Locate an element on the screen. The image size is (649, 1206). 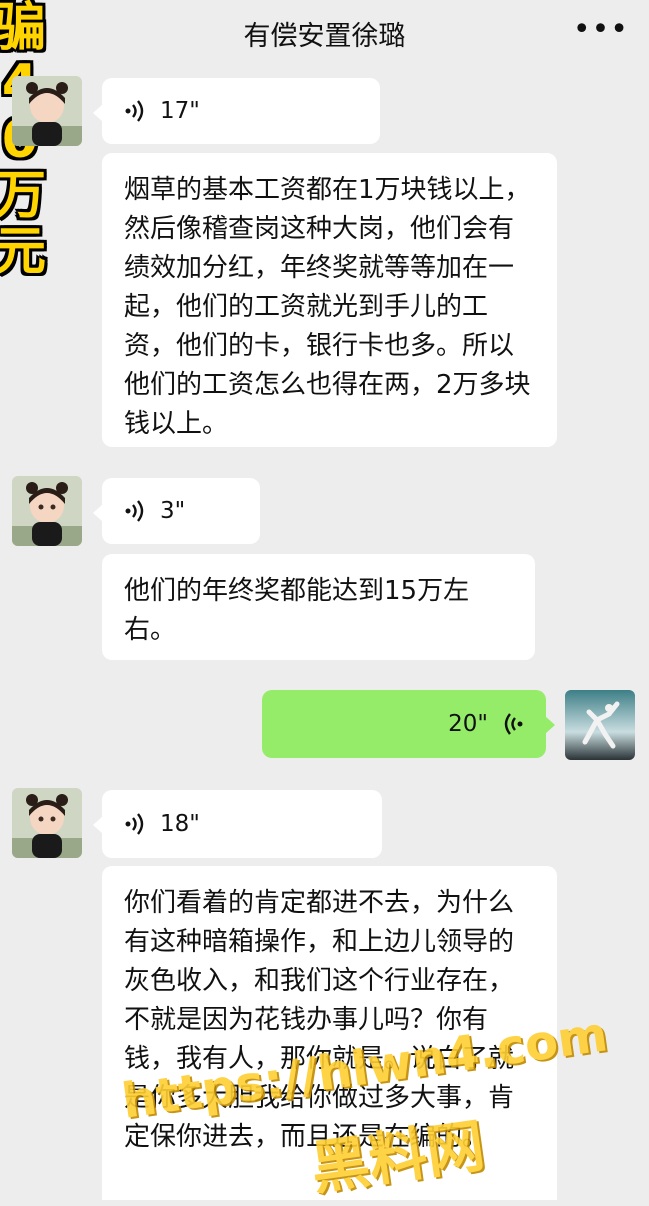
voice-message-bubble-self: 20" is located at coordinates (408, 724).